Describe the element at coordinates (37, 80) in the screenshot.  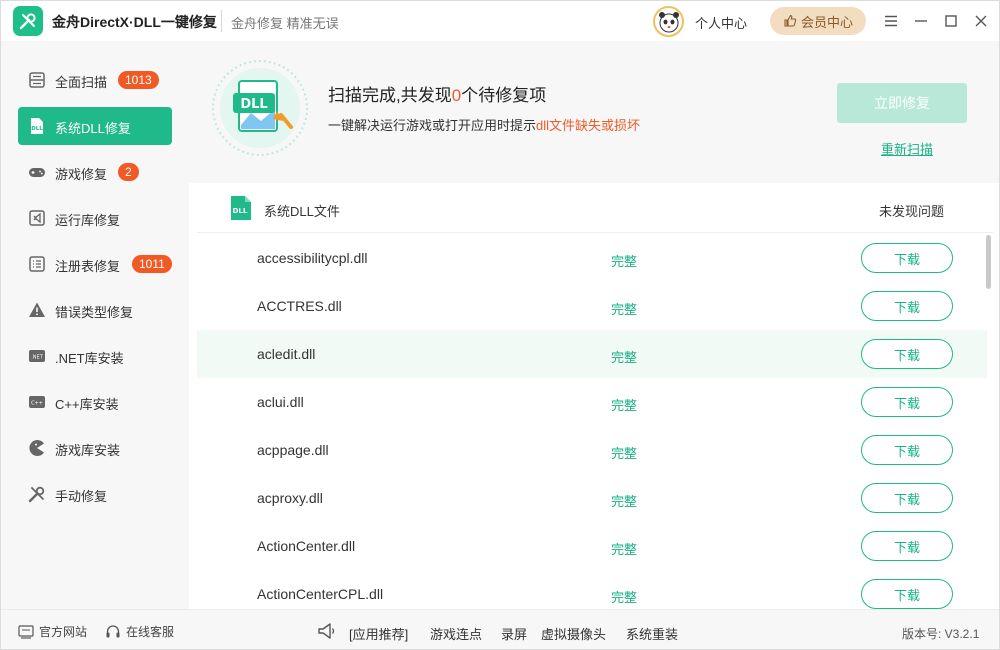
I see `scan-icon` at that location.